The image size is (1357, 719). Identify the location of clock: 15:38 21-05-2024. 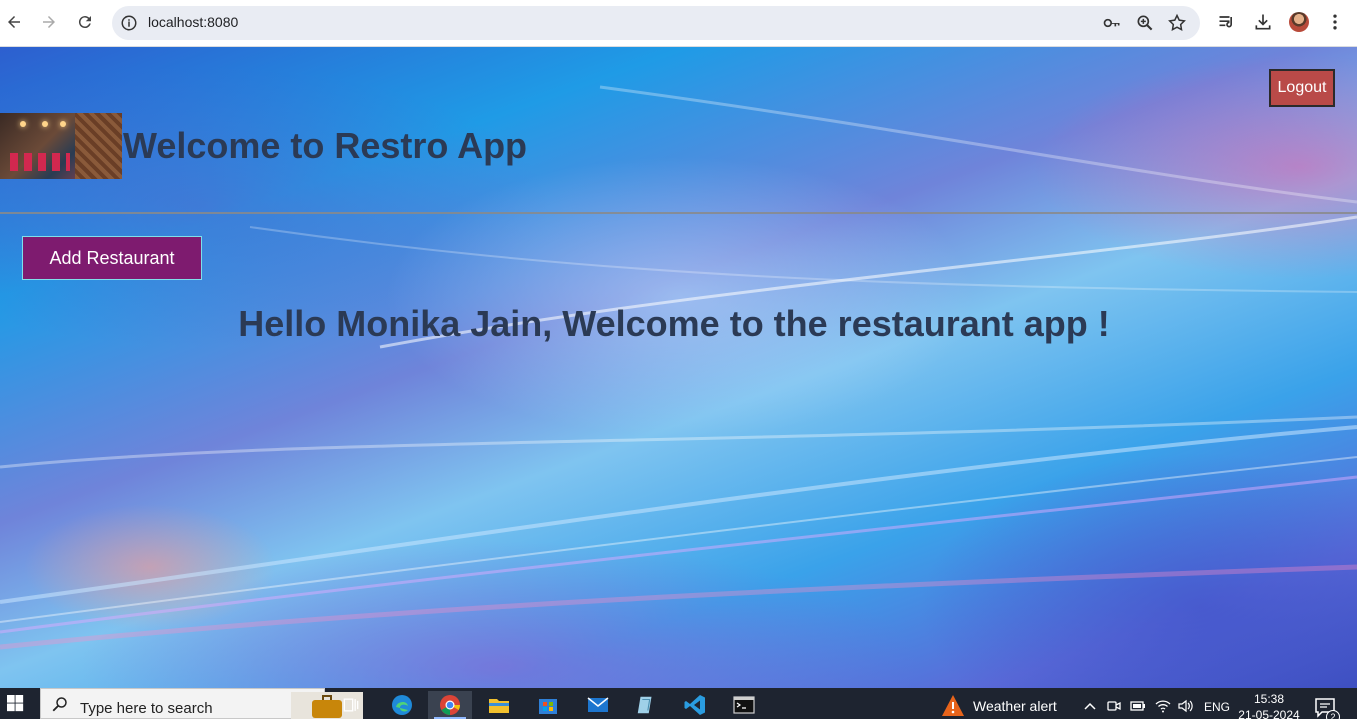
(1269, 705).